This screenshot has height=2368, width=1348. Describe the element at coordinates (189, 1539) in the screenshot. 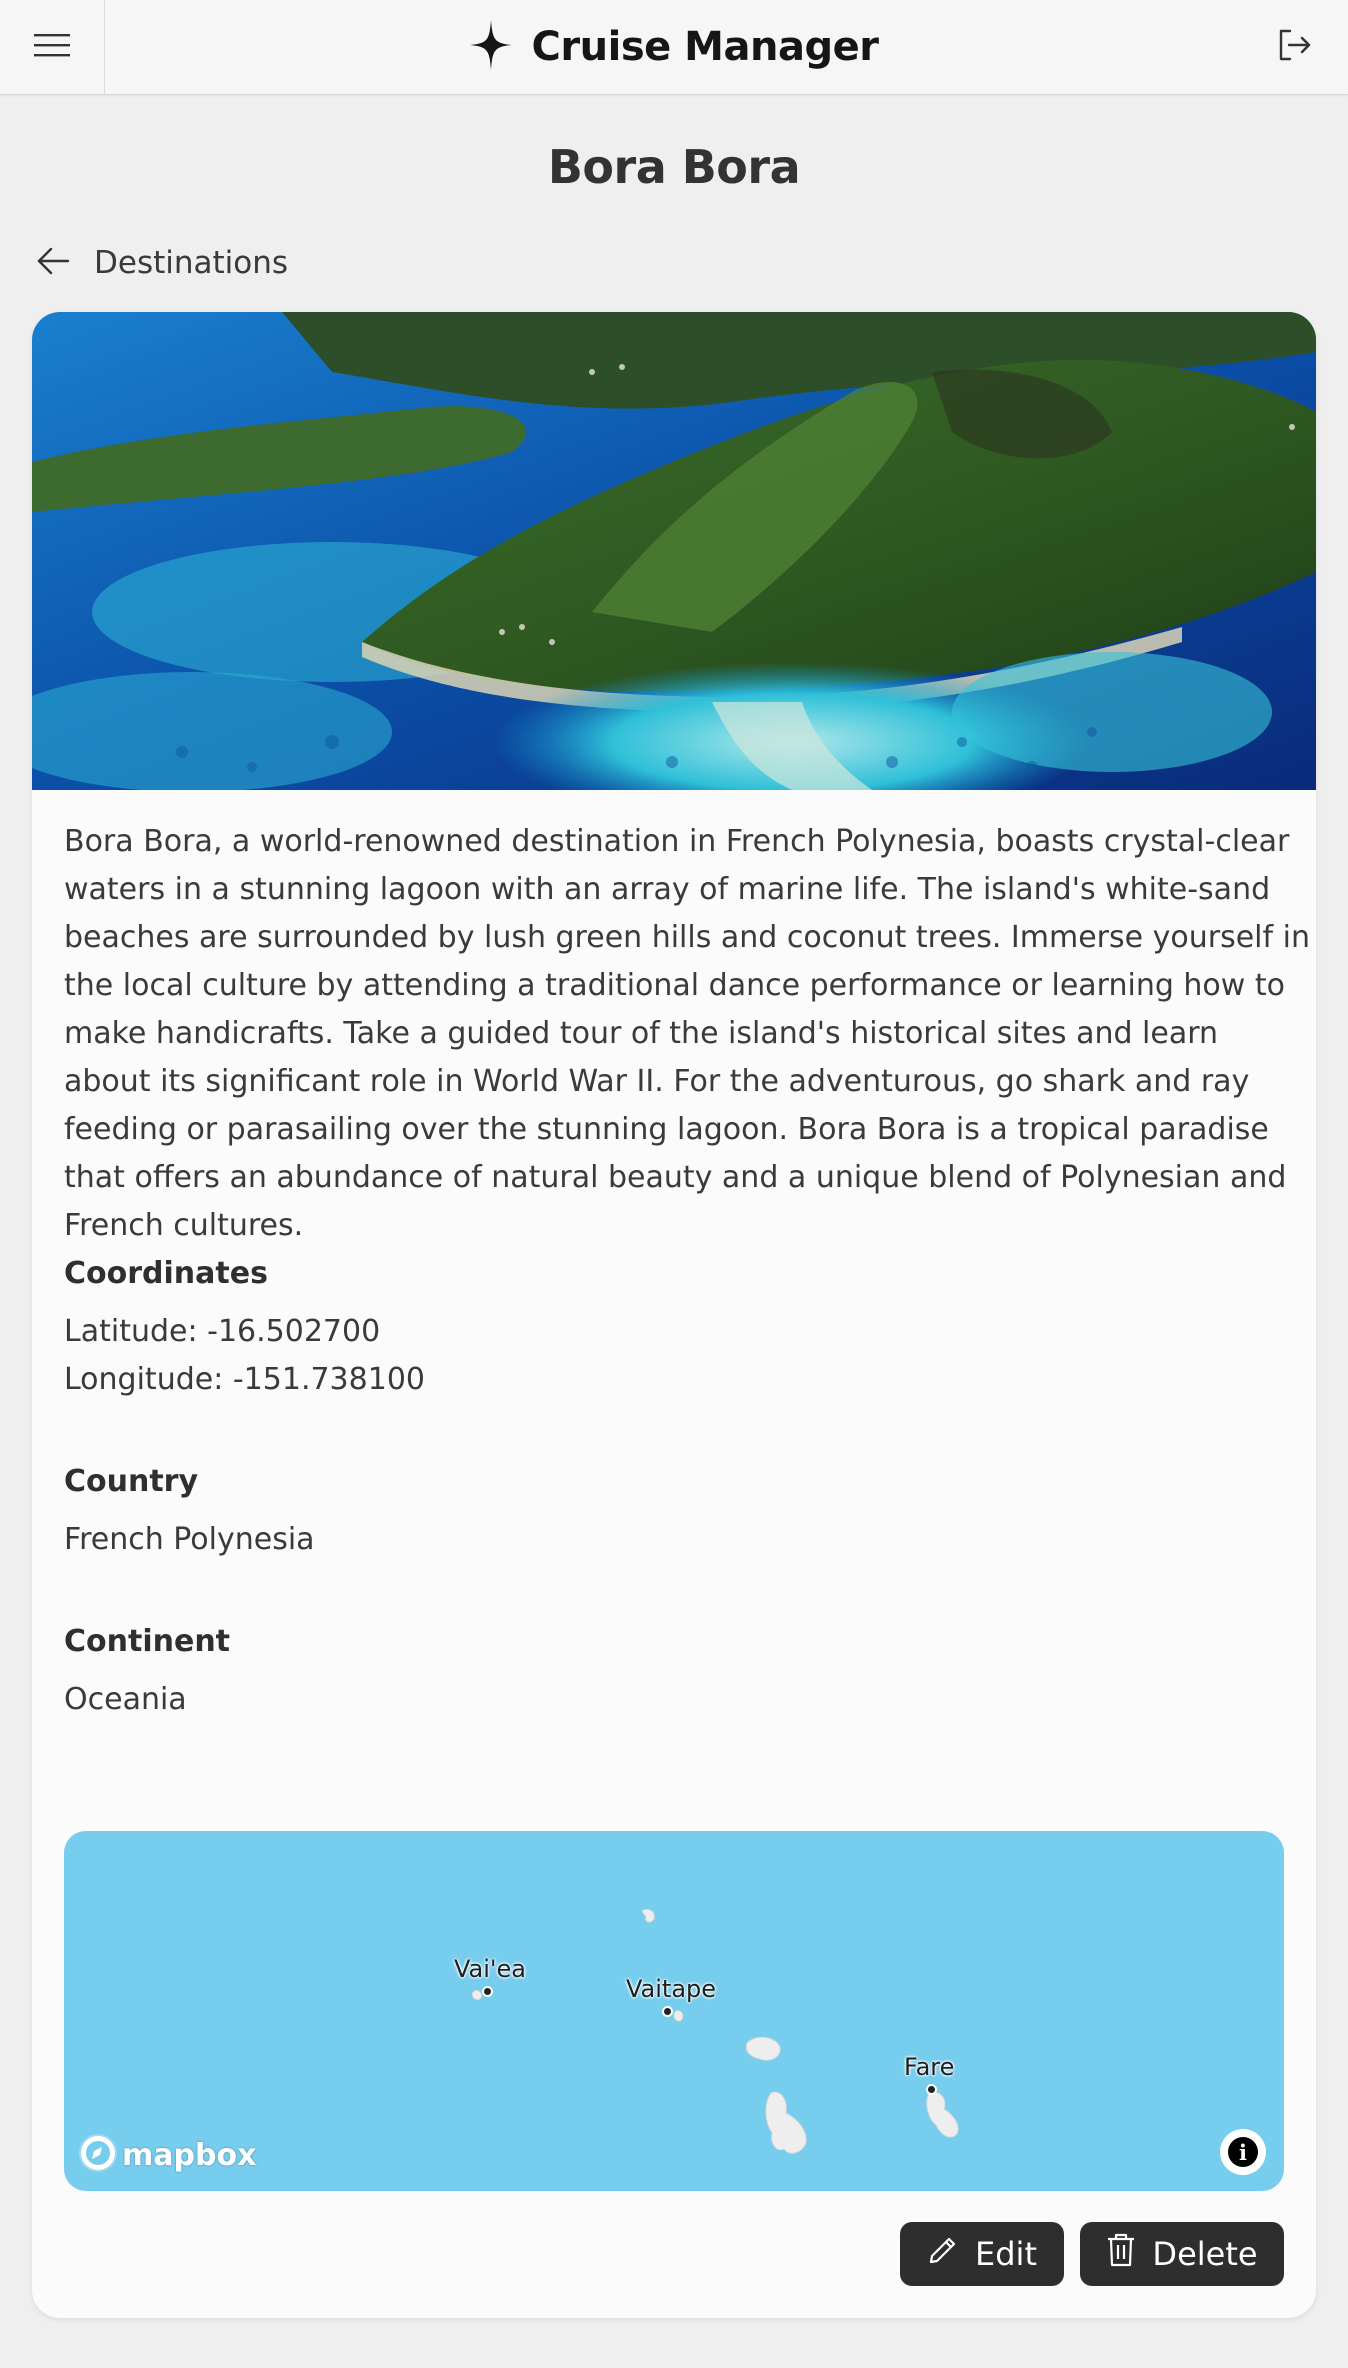

I see `country-value: French Polynesia` at that location.